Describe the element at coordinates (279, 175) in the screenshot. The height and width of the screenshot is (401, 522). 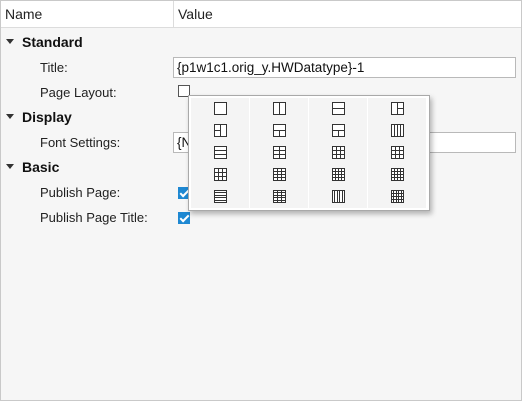
I see `layout-grid-4x3-icon` at that location.